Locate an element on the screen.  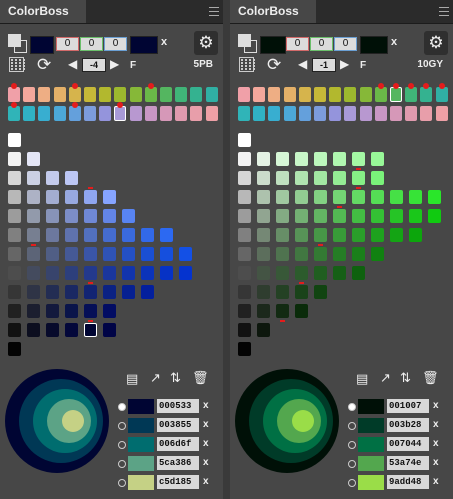
palette-hex-field: 007044 is located at coordinates (408, 444).